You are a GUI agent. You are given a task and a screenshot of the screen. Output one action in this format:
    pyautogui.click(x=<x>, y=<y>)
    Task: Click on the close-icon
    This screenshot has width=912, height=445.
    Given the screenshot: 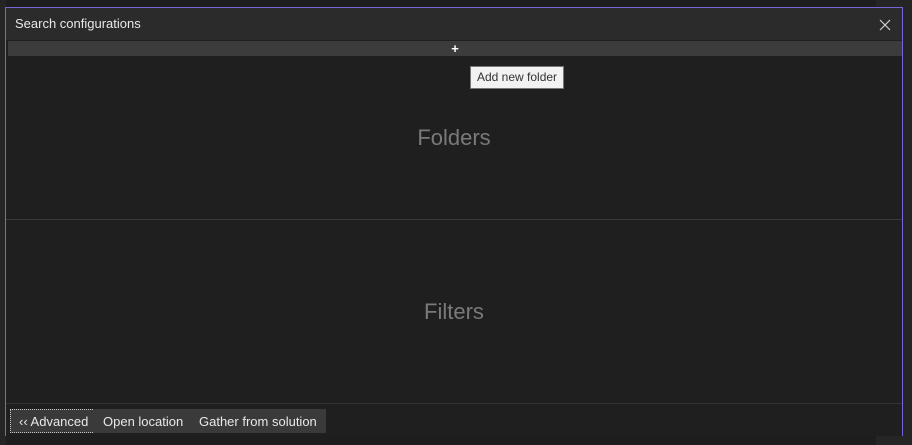 What is the action you would take?
    pyautogui.click(x=885, y=25)
    